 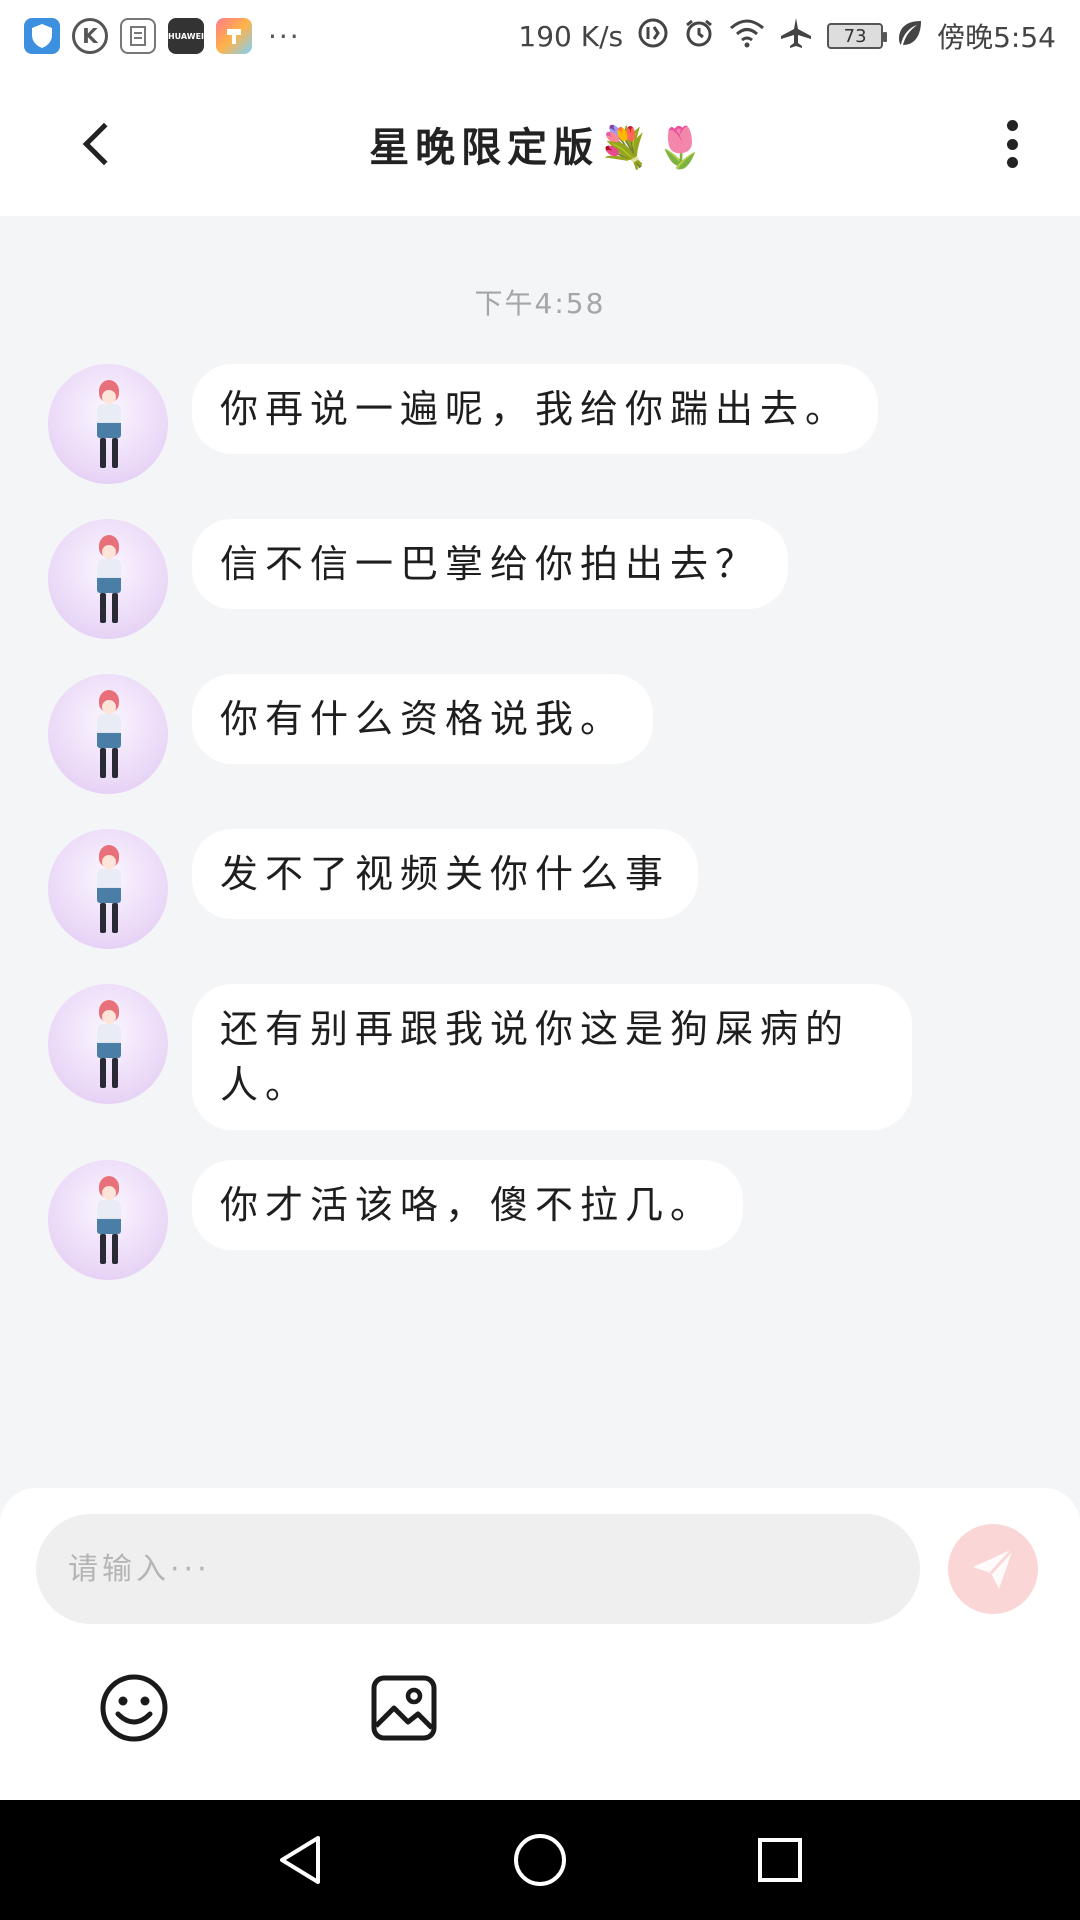 I want to click on message-bubble: 你再说一遍呢，我给你踹出去。, so click(x=535, y=409).